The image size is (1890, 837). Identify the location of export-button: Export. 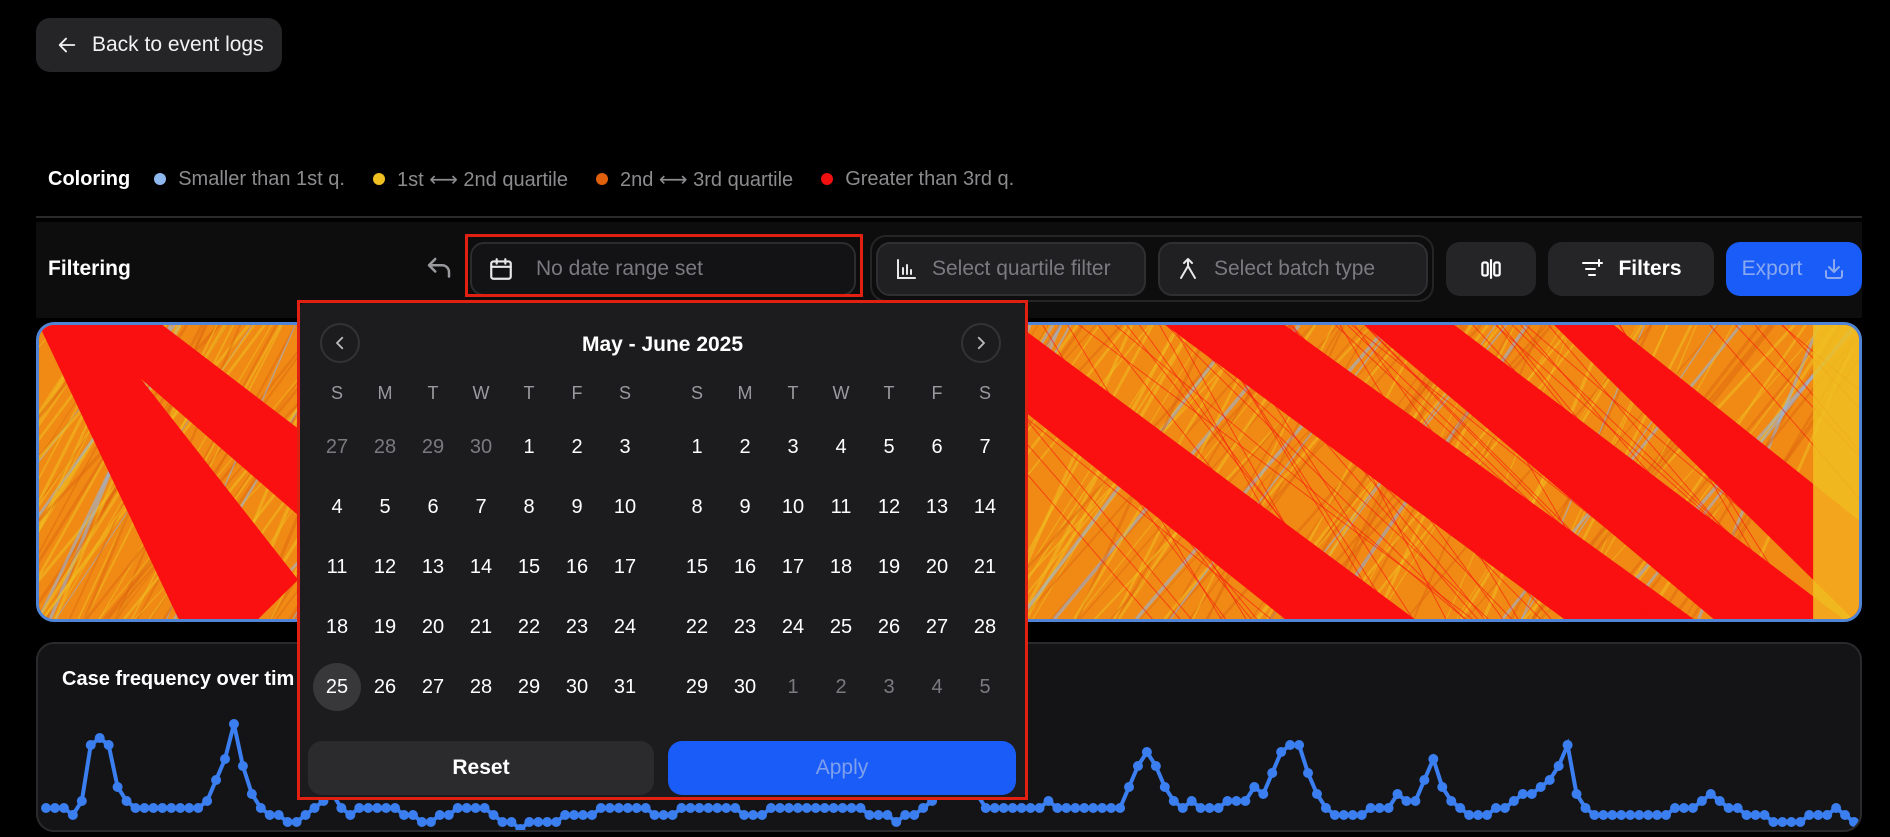
(1794, 269).